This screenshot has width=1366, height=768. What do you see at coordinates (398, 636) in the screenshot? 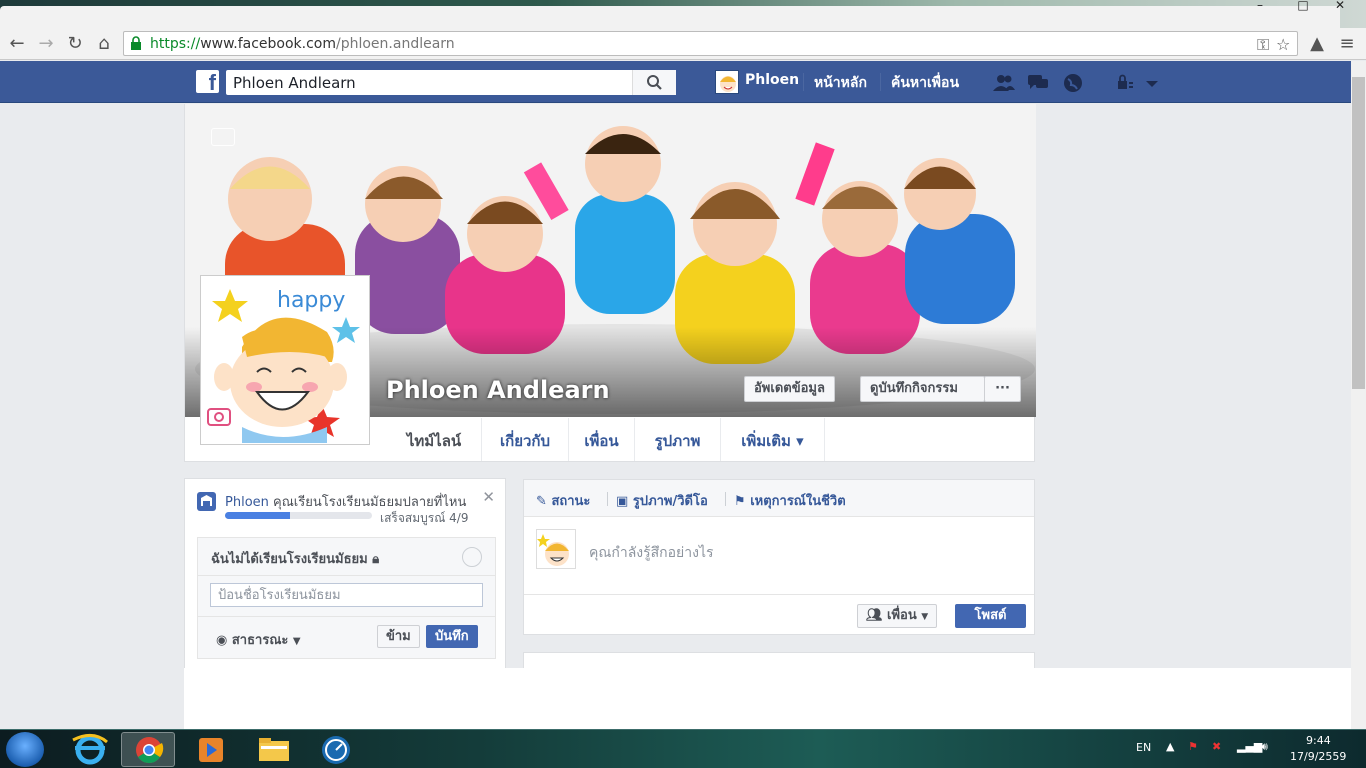
I see `skip-button: ข้าม` at bounding box center [398, 636].